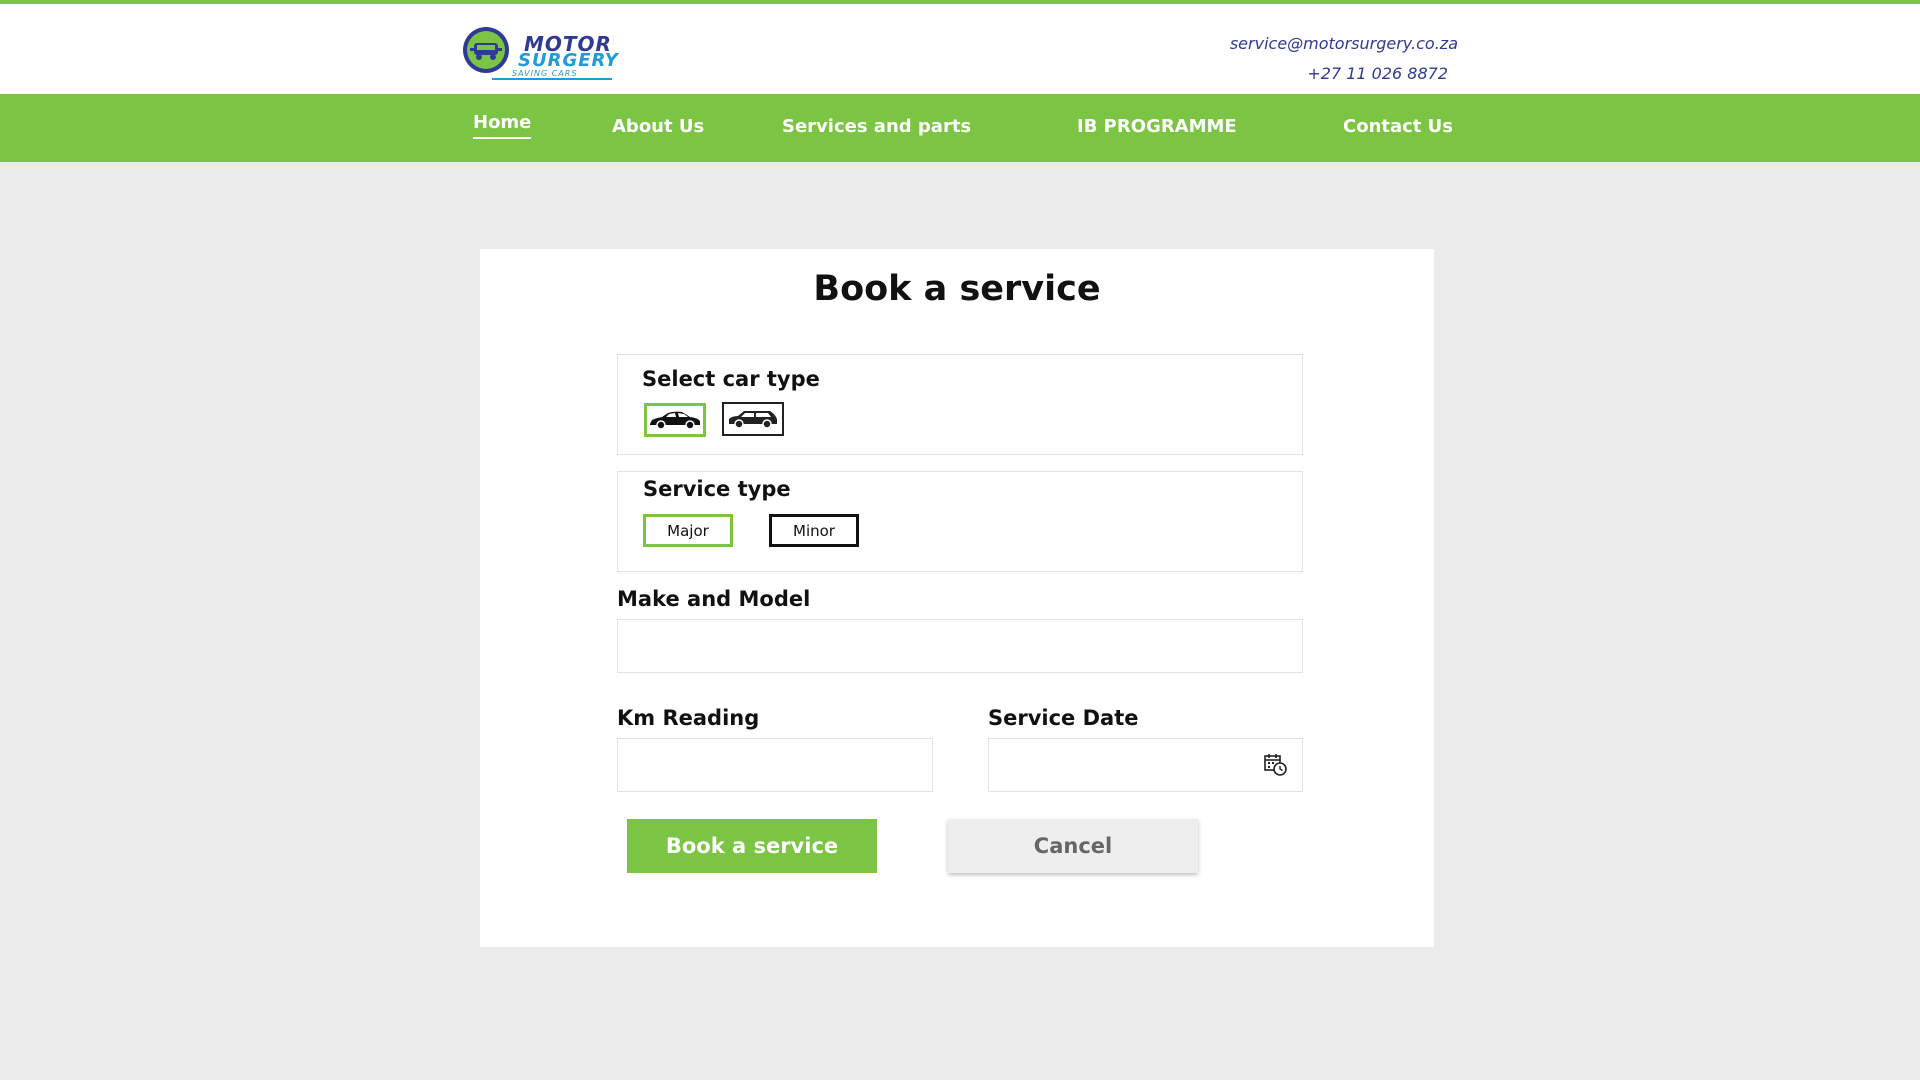 This screenshot has width=1920, height=1080. I want to click on service-type-minor-button: Minor, so click(814, 530).